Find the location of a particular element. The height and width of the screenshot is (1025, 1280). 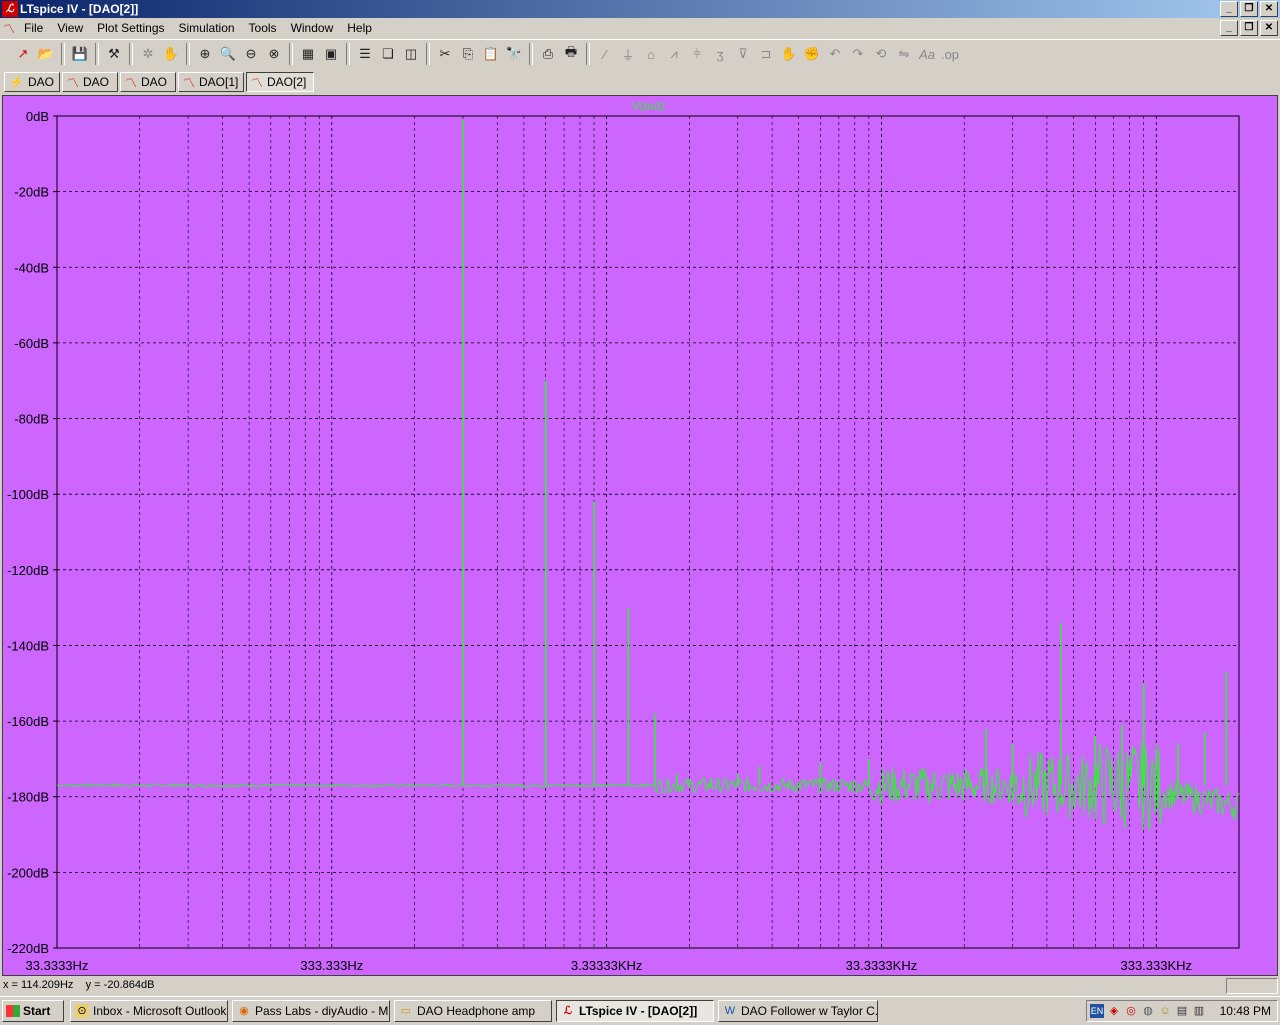

document-tabs: ⚡ DAO 〽 DAO 〽 DAO 〽 DAO[1] 〽 DAO[2] is located at coordinates (640, 82).